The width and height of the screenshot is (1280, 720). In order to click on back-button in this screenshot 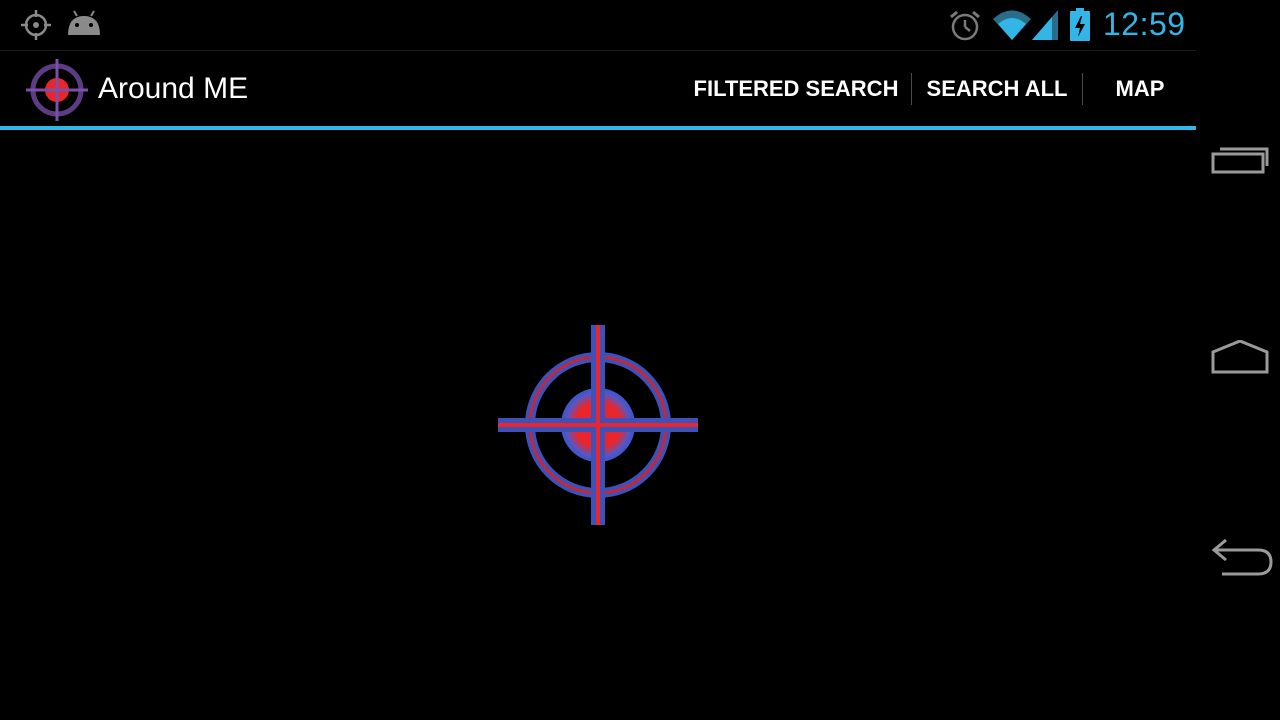, I will do `click(1238, 558)`.